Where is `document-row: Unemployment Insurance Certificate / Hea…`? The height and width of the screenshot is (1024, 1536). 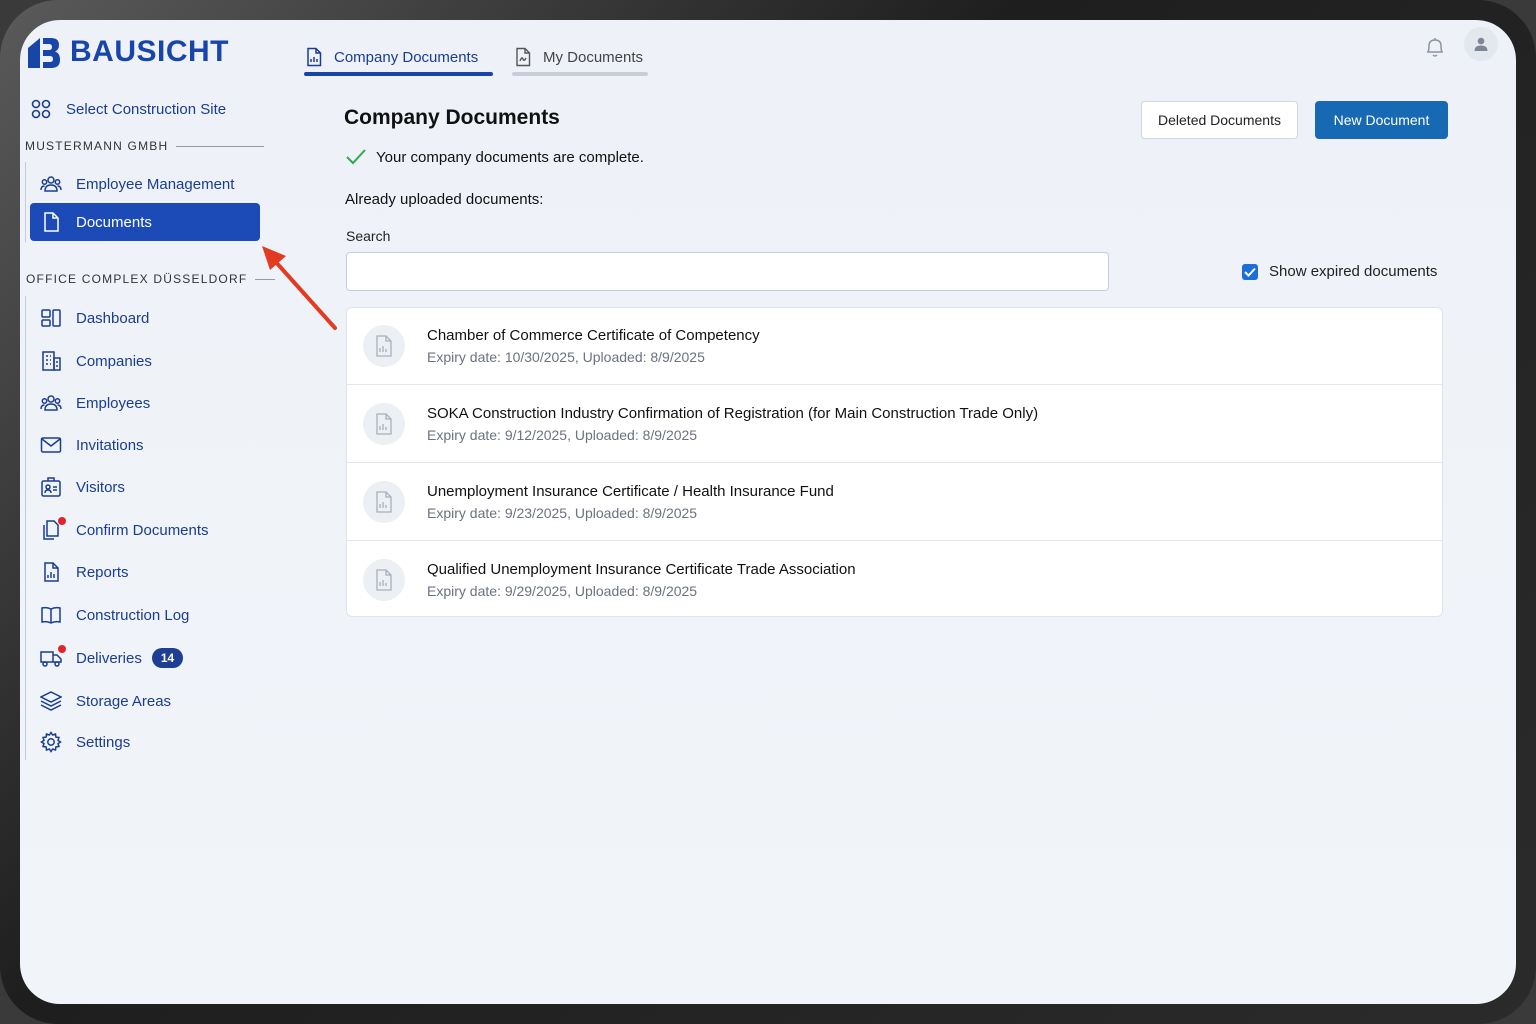
document-row: Unemployment Insurance Certificate / Hea… is located at coordinates (894, 502).